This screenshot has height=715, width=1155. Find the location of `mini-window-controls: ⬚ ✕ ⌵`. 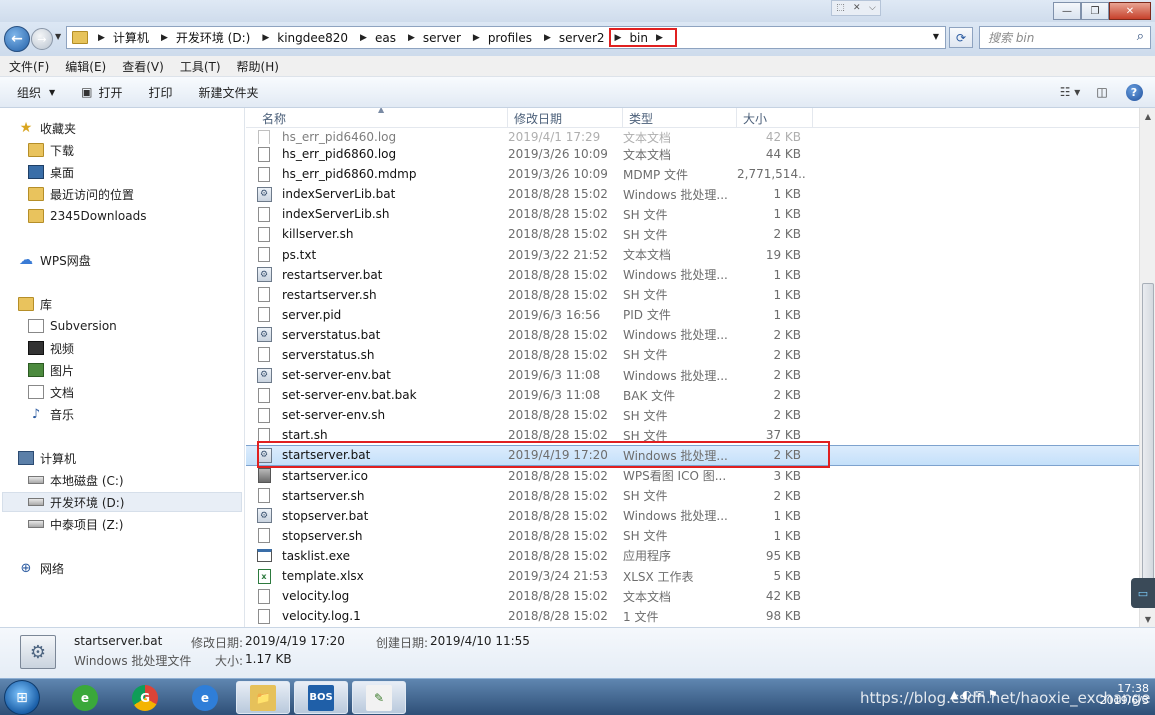

mini-window-controls: ⬚ ✕ ⌵ is located at coordinates (856, 8).